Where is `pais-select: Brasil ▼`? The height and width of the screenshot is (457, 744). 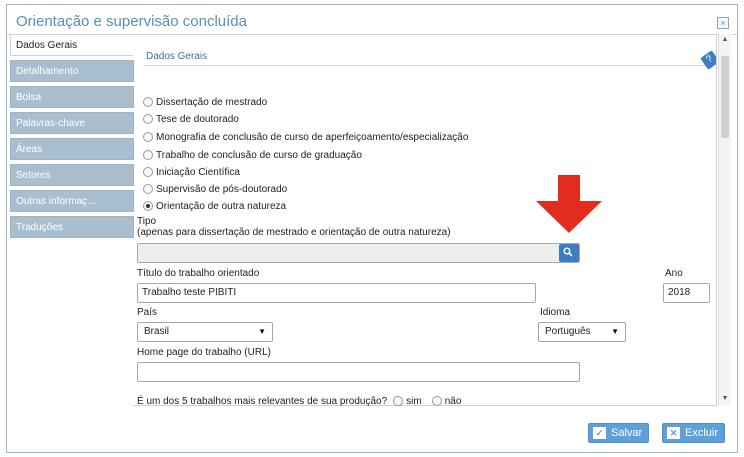 pais-select: Brasil ▼ is located at coordinates (205, 332).